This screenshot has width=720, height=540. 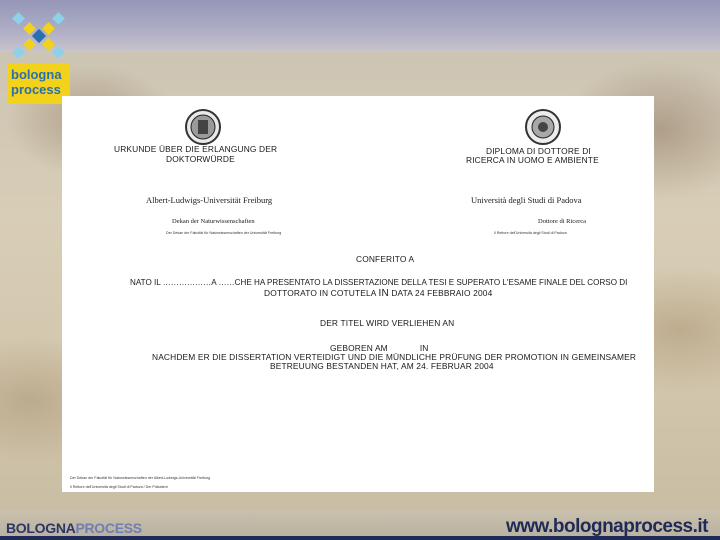 I want to click on footer-brand-process: PROCESS, so click(x=108, y=528).